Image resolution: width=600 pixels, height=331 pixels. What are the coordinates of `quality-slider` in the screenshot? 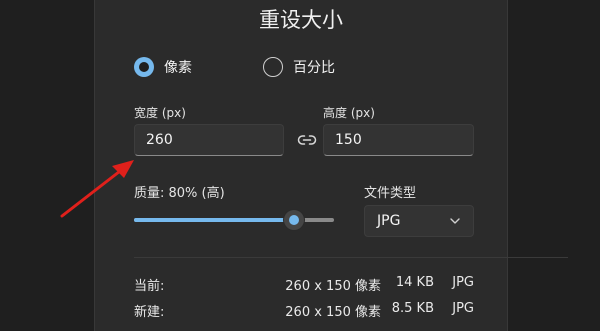 It's located at (234, 220).